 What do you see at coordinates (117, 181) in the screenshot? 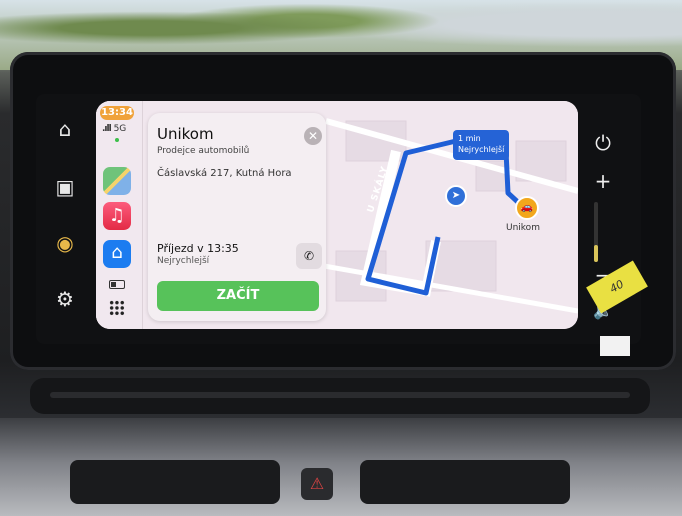
I see `maps-icon` at bounding box center [117, 181].